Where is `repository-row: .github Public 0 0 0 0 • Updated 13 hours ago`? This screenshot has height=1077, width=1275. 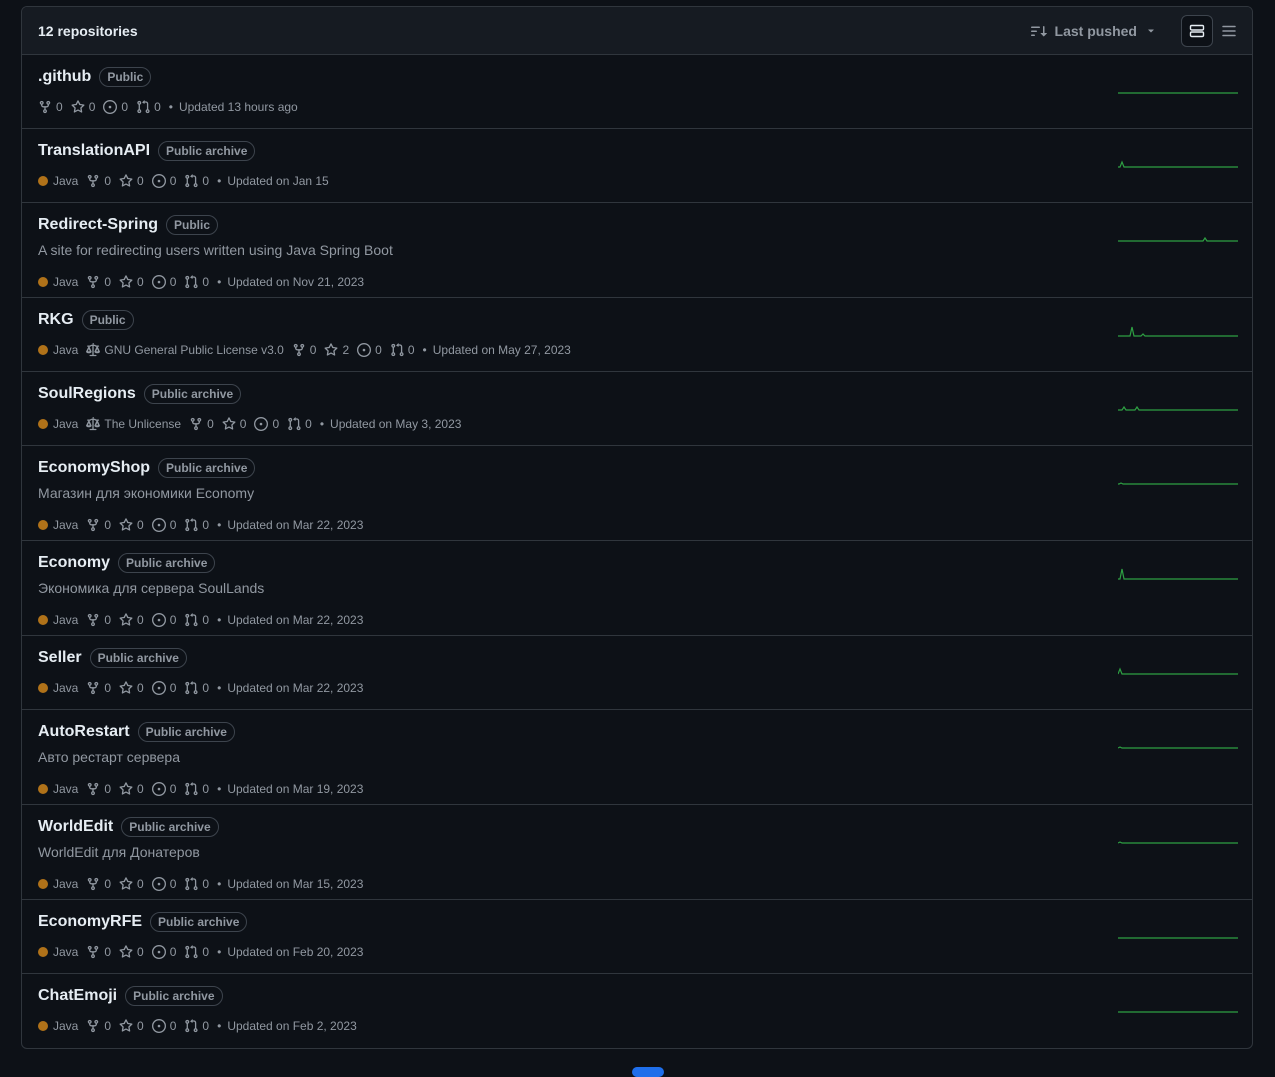 repository-row: .github Public 0 0 0 0 • Updated 13 hours ago is located at coordinates (637, 92).